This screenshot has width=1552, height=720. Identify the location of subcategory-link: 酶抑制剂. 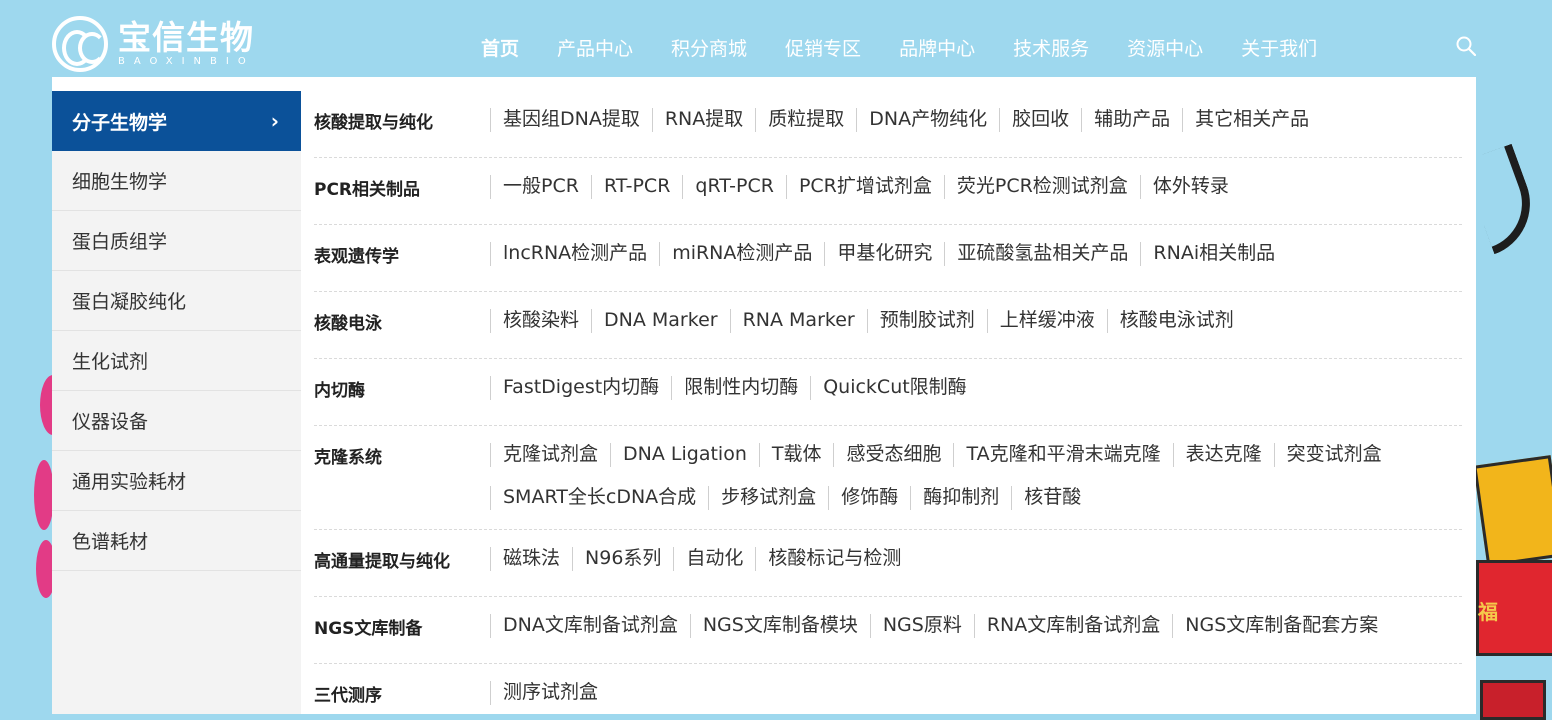
(960, 498).